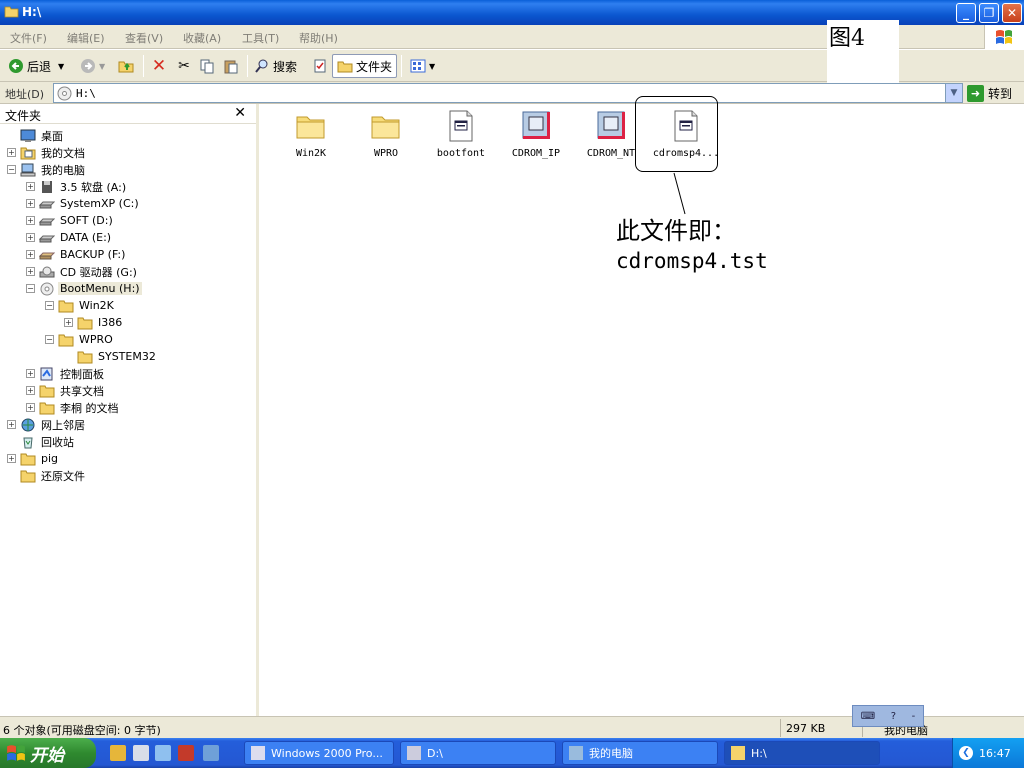 Image resolution: width=1024 pixels, height=768 pixels. What do you see at coordinates (84, 288) in the screenshot?
I see `tree-item: − BootMenu (H:)` at bounding box center [84, 288].